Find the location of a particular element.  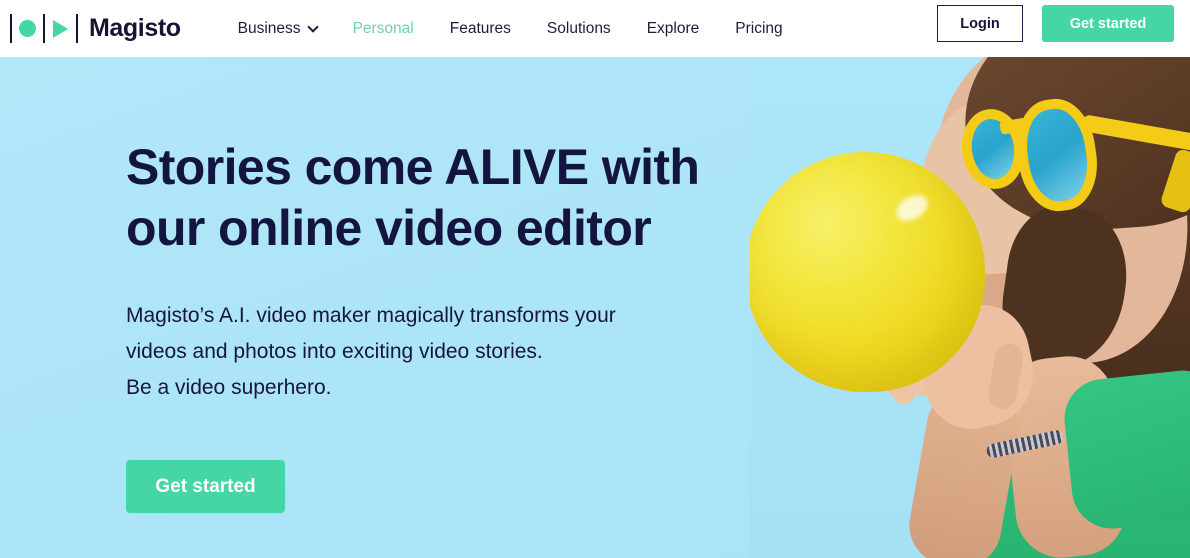

hero-title-line-1: Stories come ALIVE with is located at coordinates (413, 167).